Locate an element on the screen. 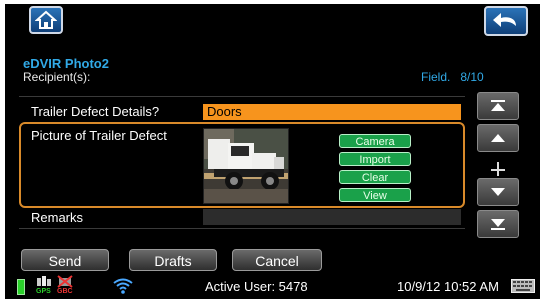 The height and width of the screenshot is (303, 545). scroll-up-button is located at coordinates (498, 138).